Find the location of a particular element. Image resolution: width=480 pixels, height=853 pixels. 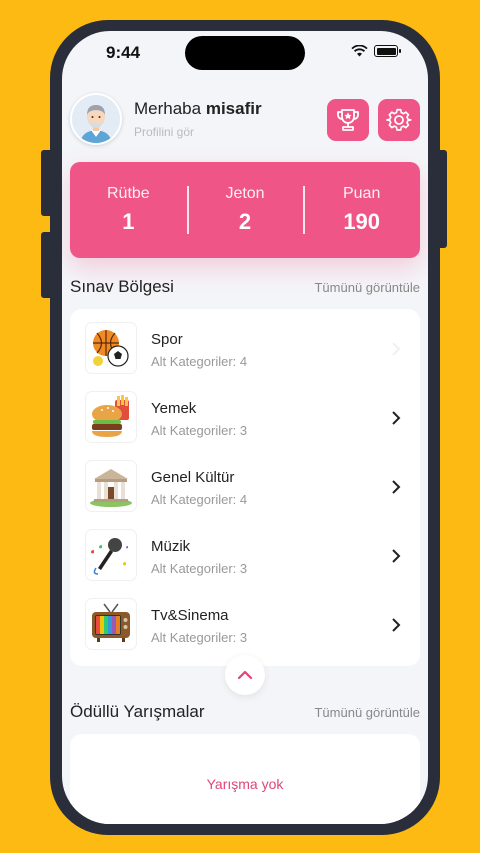

stat-value: 190 is located at coordinates (362, 221).